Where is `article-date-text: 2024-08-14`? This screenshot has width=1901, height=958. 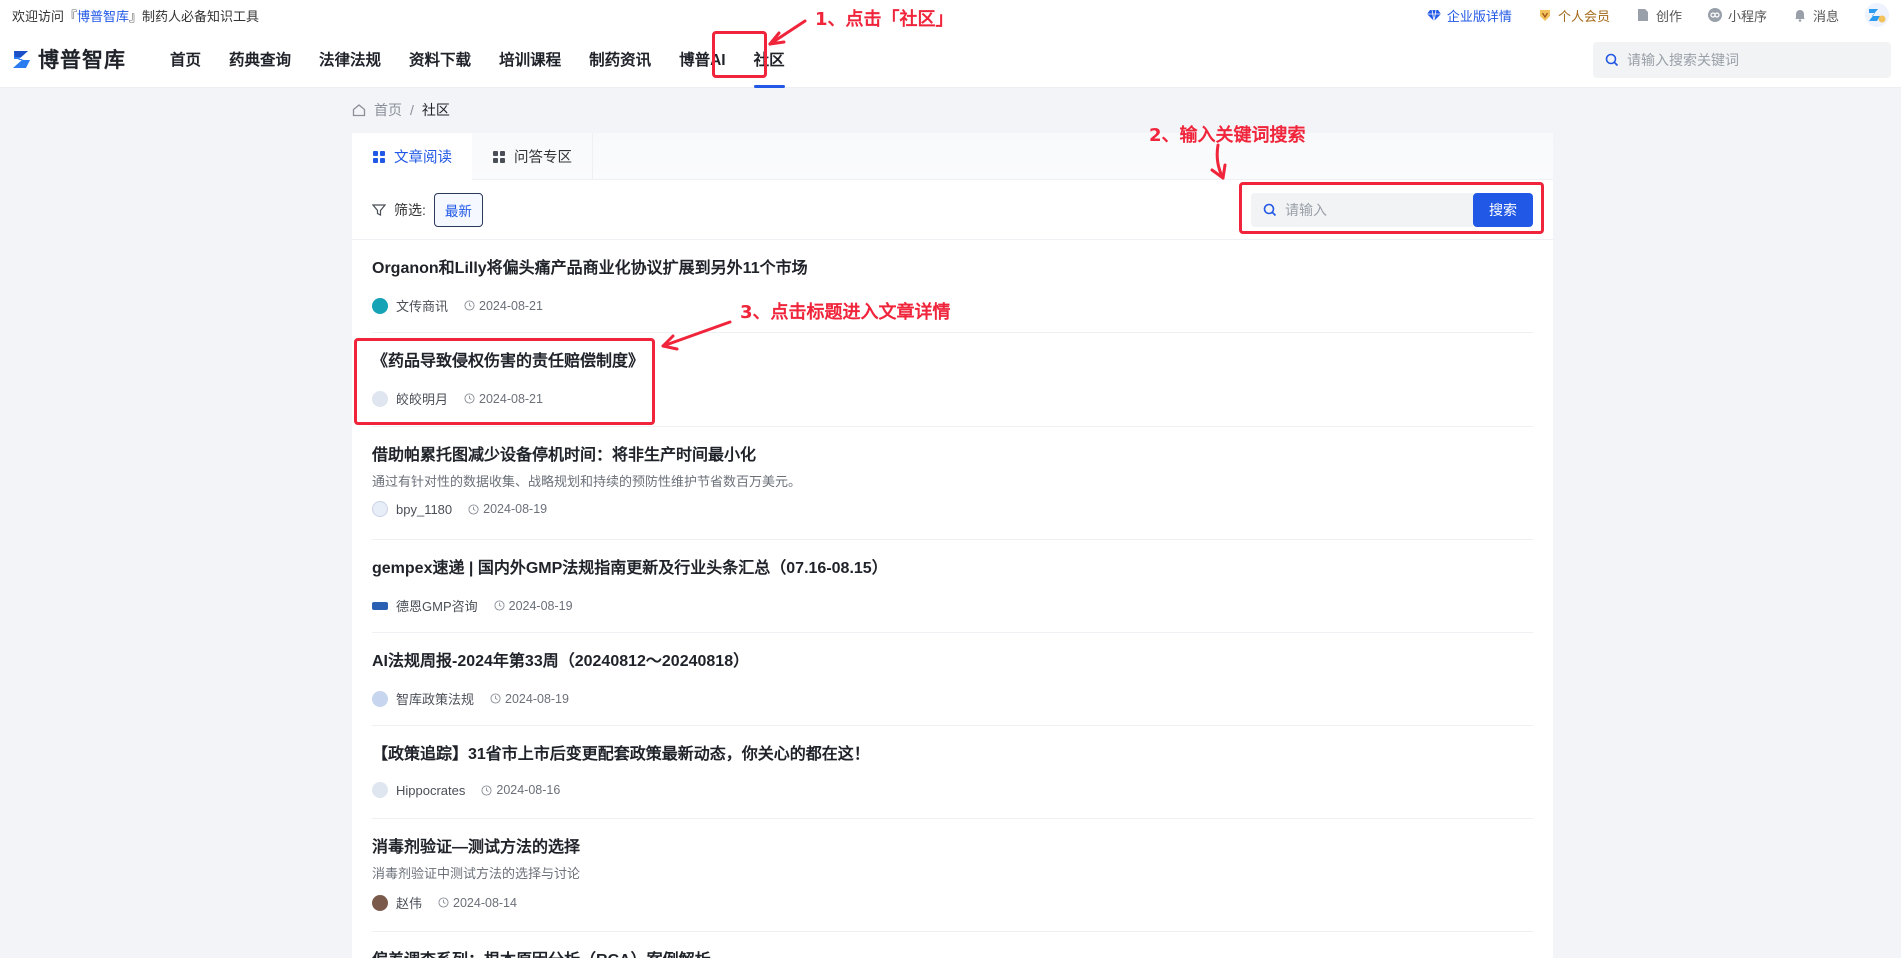 article-date-text: 2024-08-14 is located at coordinates (485, 902).